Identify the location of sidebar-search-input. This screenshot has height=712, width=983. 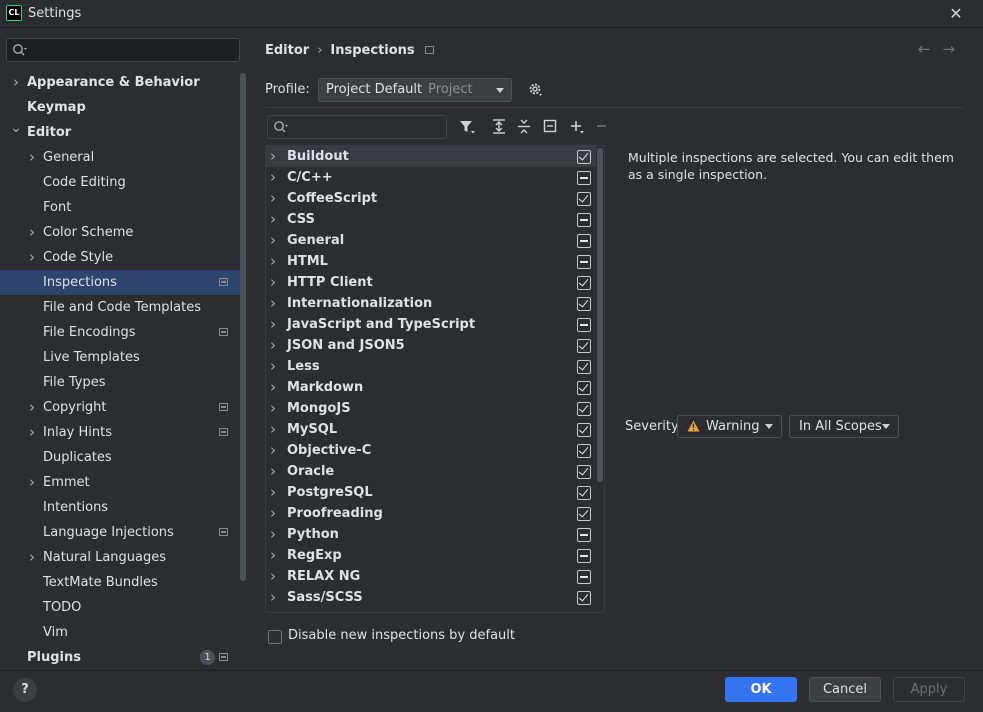
(123, 50).